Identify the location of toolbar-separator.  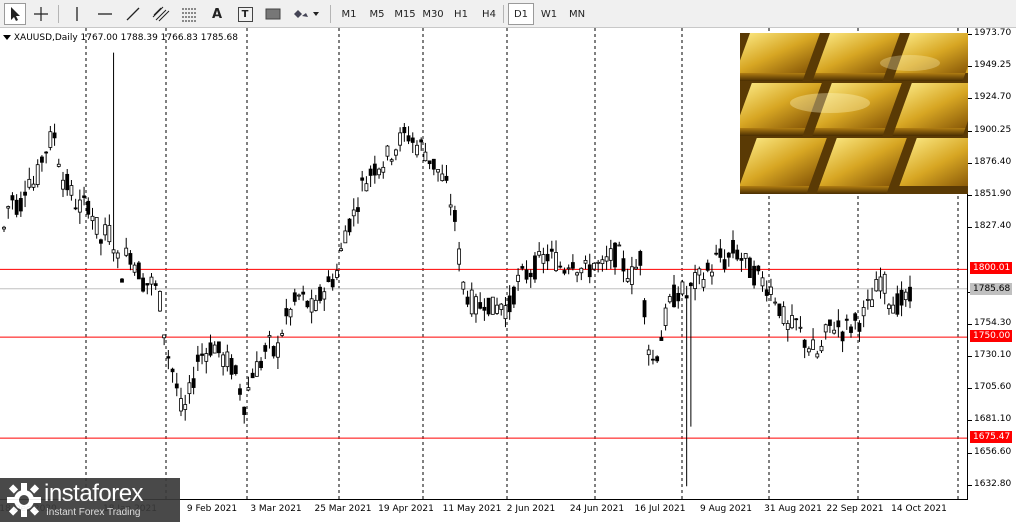
(503, 14).